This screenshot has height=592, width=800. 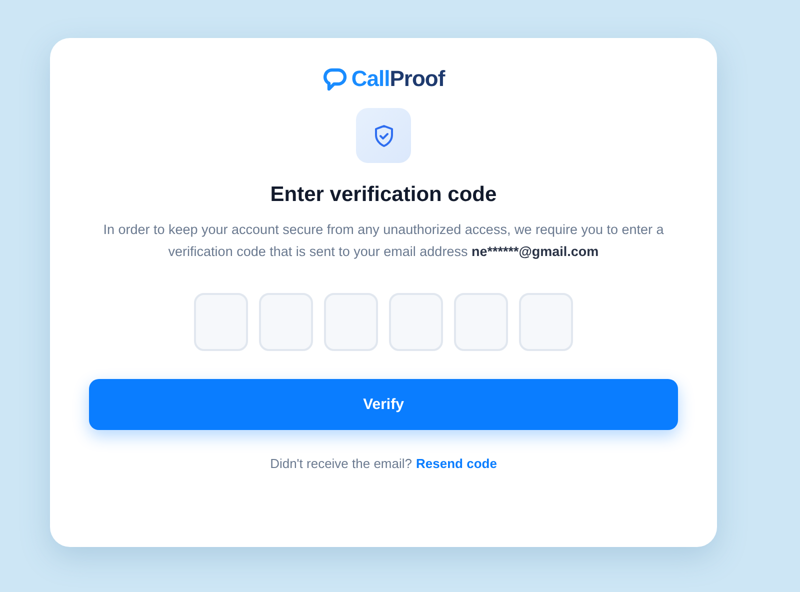 I want to click on page-title: Enter verification code, so click(x=383, y=195).